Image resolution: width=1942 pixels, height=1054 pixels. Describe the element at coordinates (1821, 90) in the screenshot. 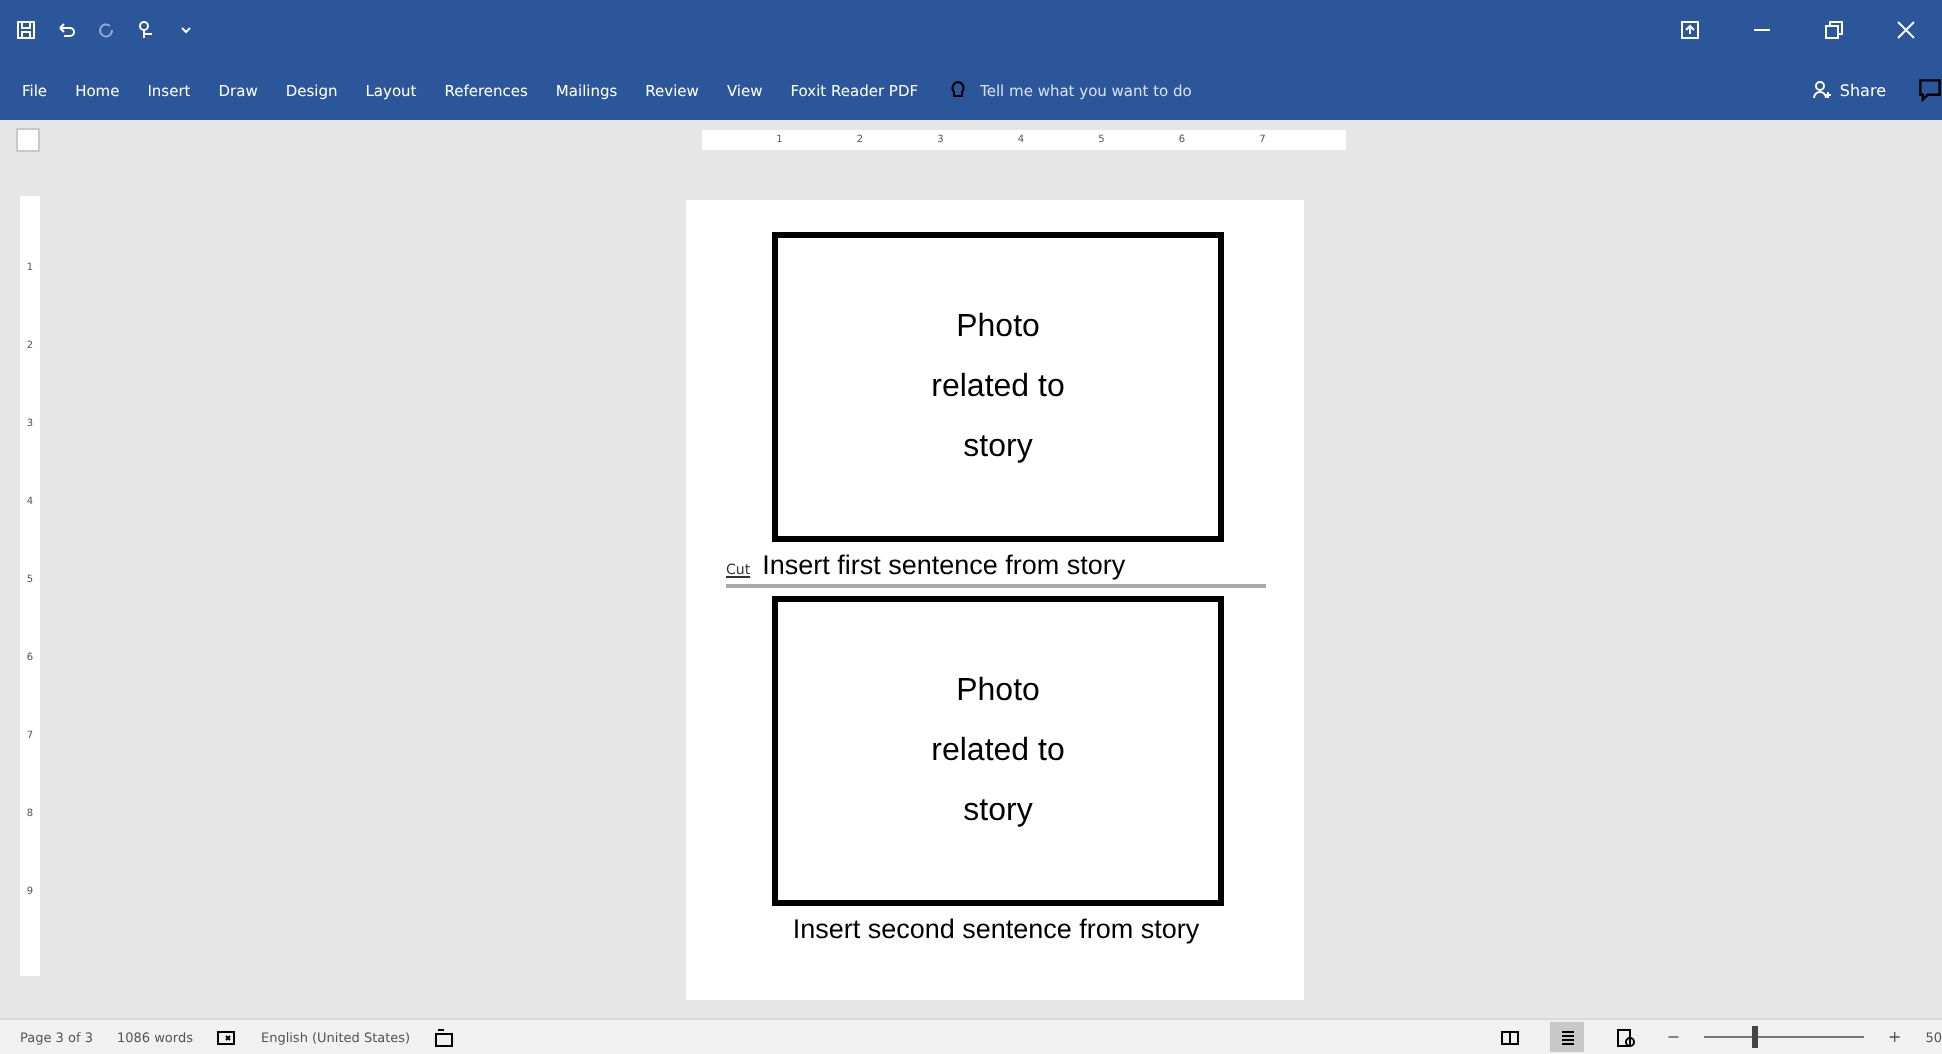

I see `person-icon` at that location.